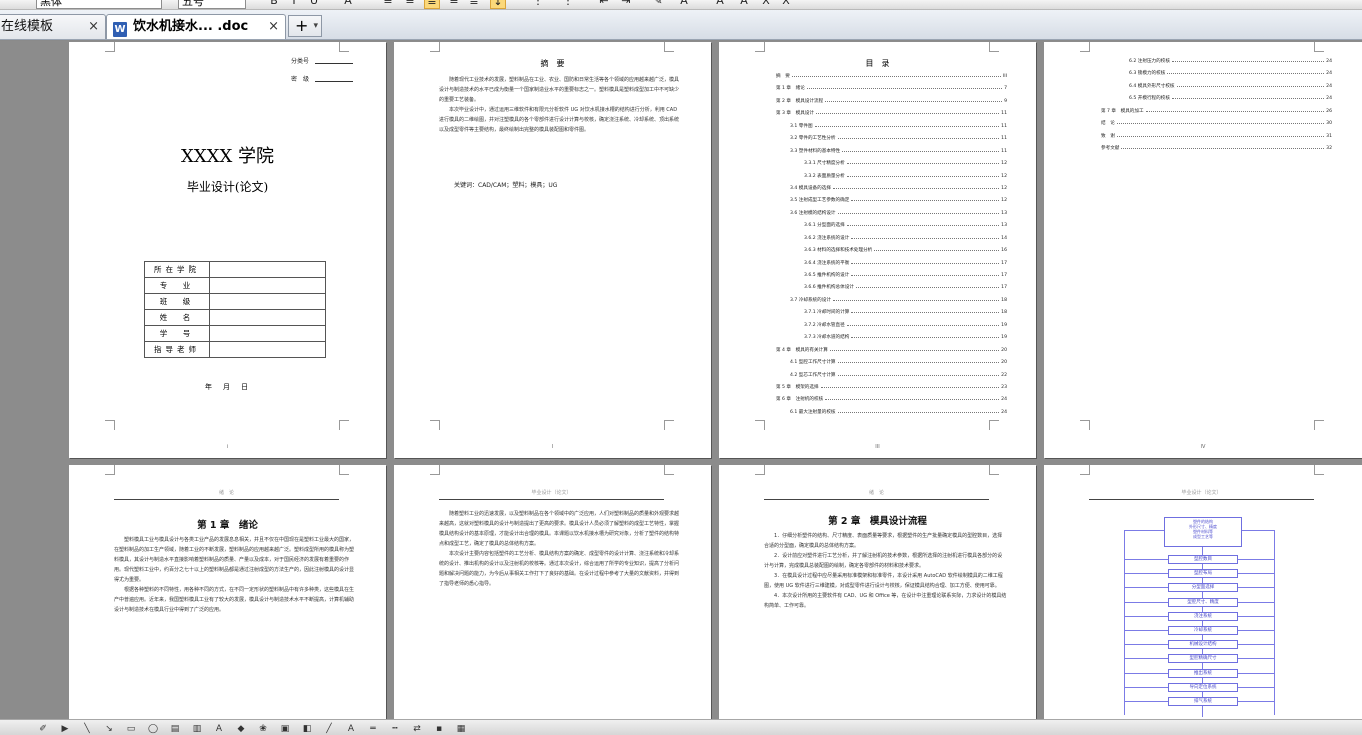 This screenshot has width=1362, height=735. What do you see at coordinates (322, 60) in the screenshot?
I see `classification-field: 分类号` at bounding box center [322, 60].